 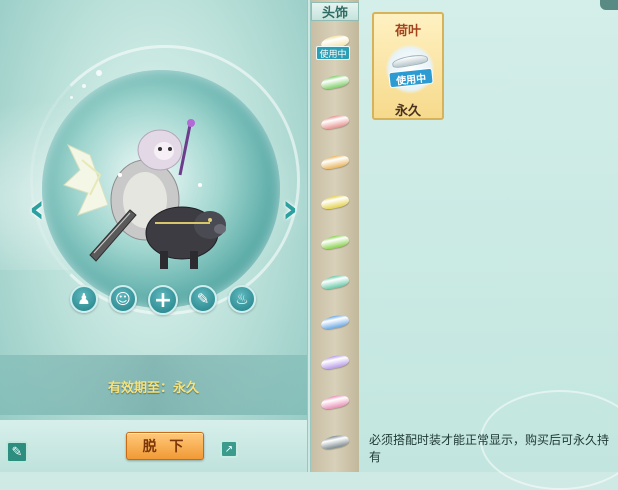 I want to click on person-icon: ♟, so click(x=84, y=299).